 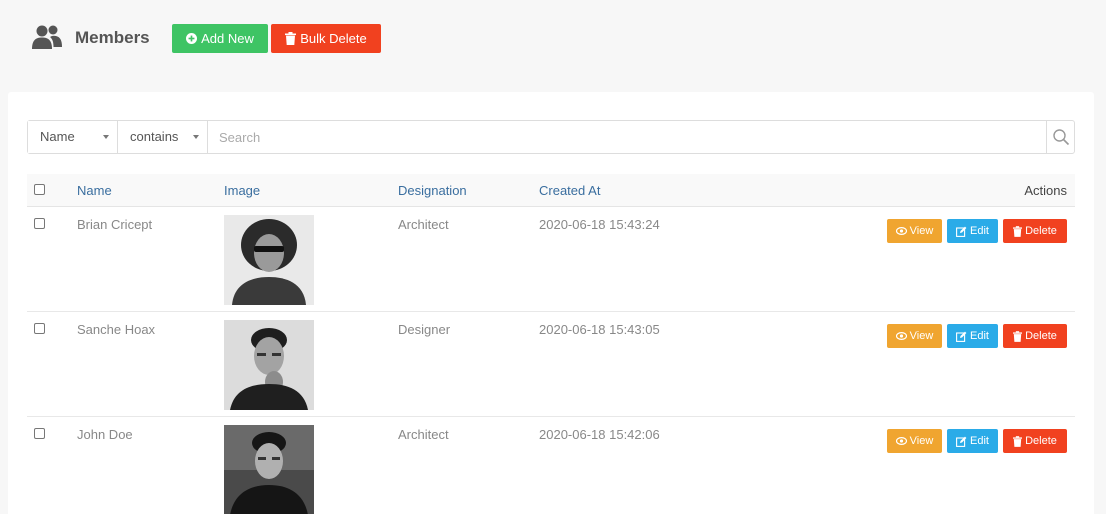 I want to click on member-name: John Doe, so click(x=105, y=434).